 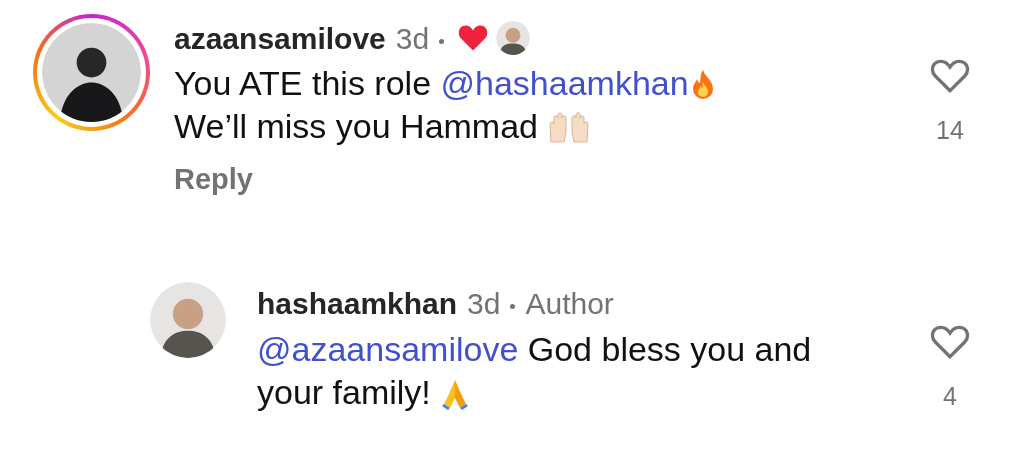 I want to click on mention-link: @azaansamilove, so click(x=388, y=348).